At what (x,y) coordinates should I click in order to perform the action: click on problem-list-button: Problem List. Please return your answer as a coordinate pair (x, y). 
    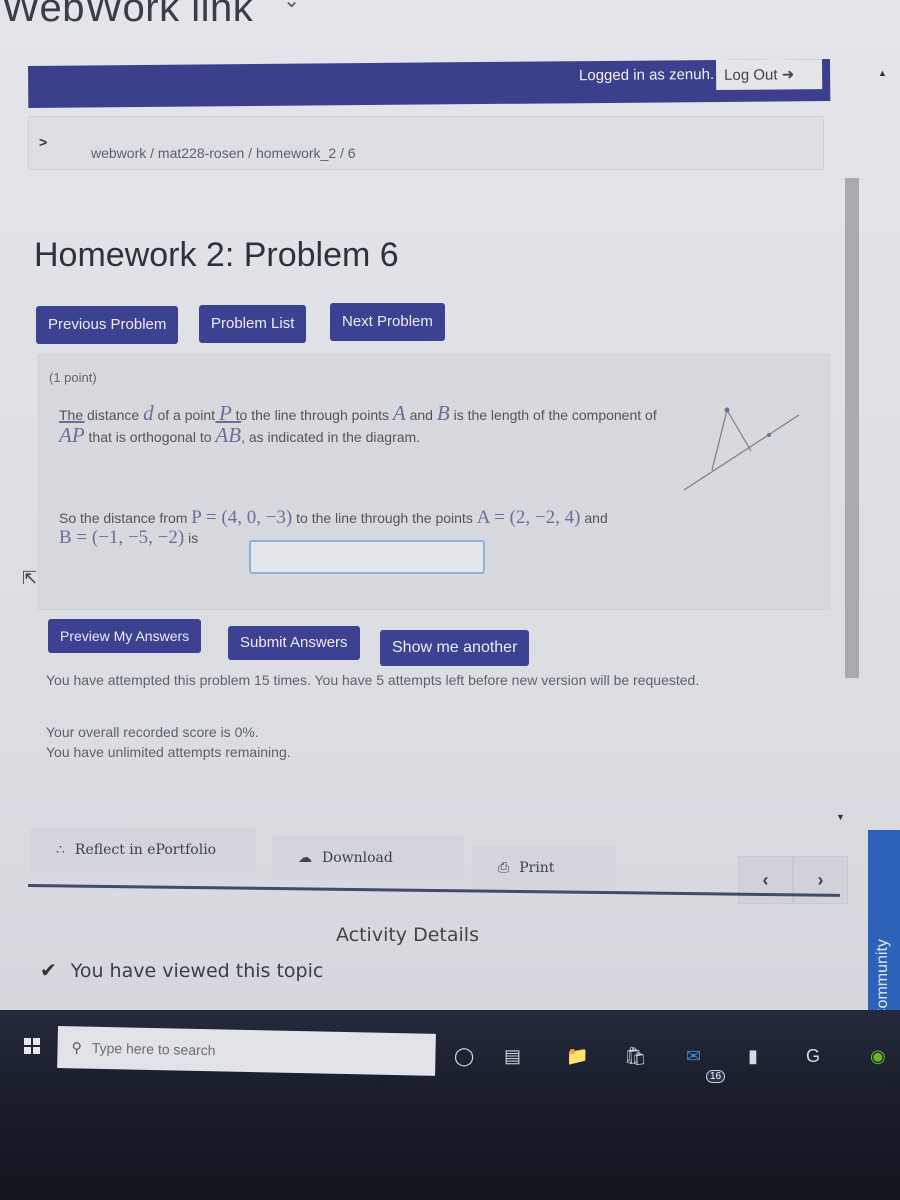
    Looking at the image, I should click on (253, 324).